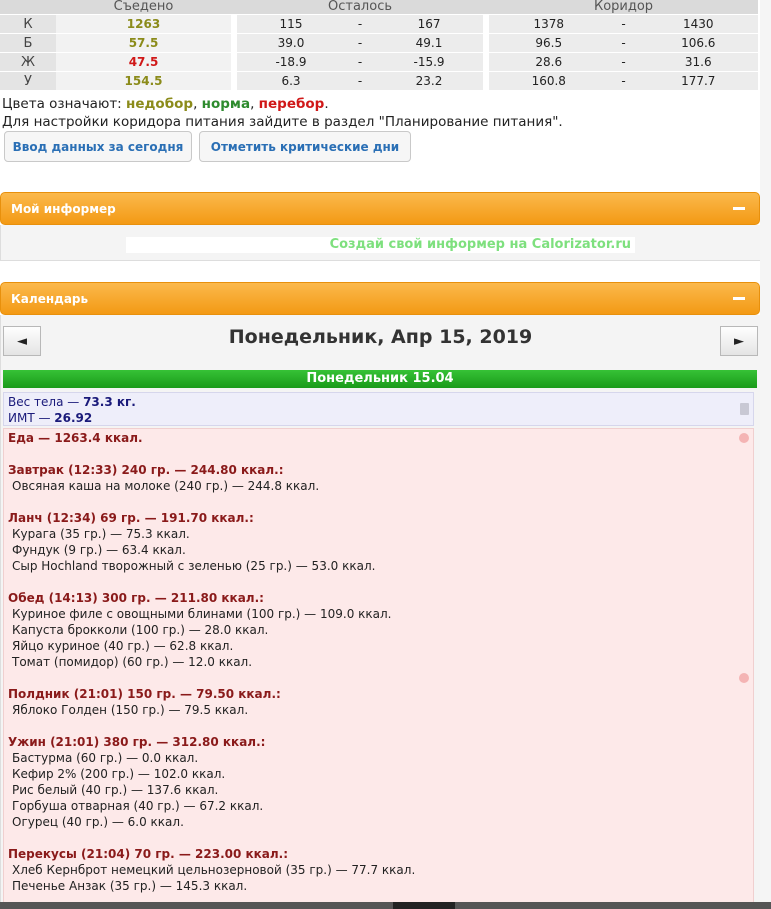 Image resolution: width=771 pixels, height=909 pixels. What do you see at coordinates (105, 758) in the screenshot?
I see `list-item: Бастурма (60 гр.) — 0.0 ккал.` at bounding box center [105, 758].